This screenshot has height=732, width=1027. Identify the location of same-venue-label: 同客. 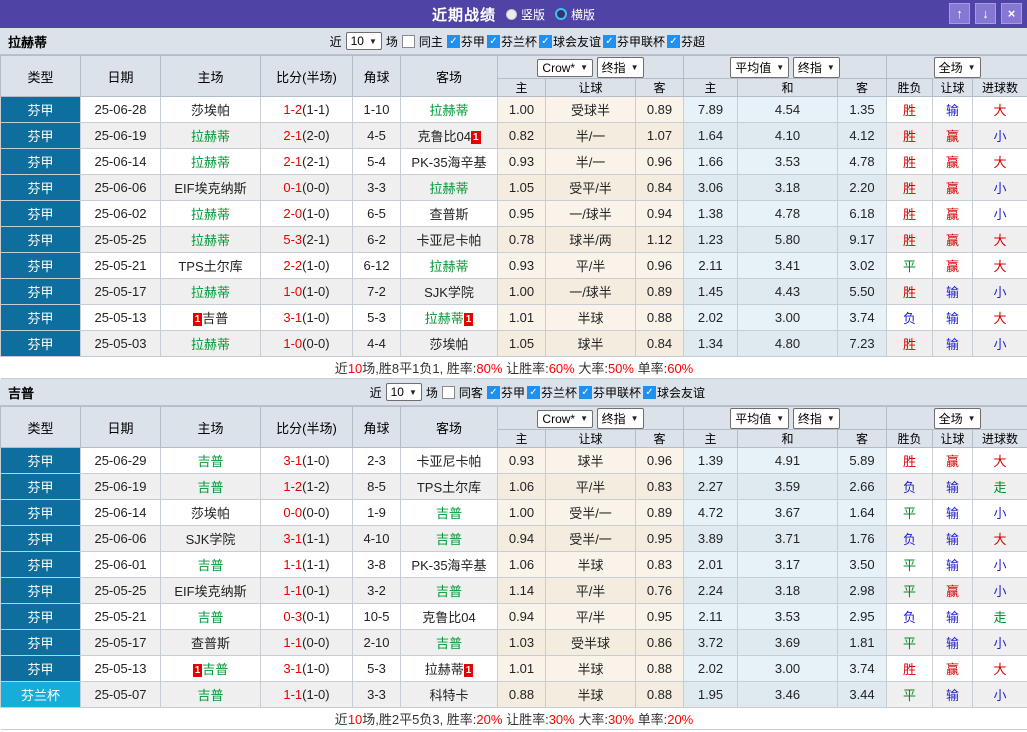
(470, 392).